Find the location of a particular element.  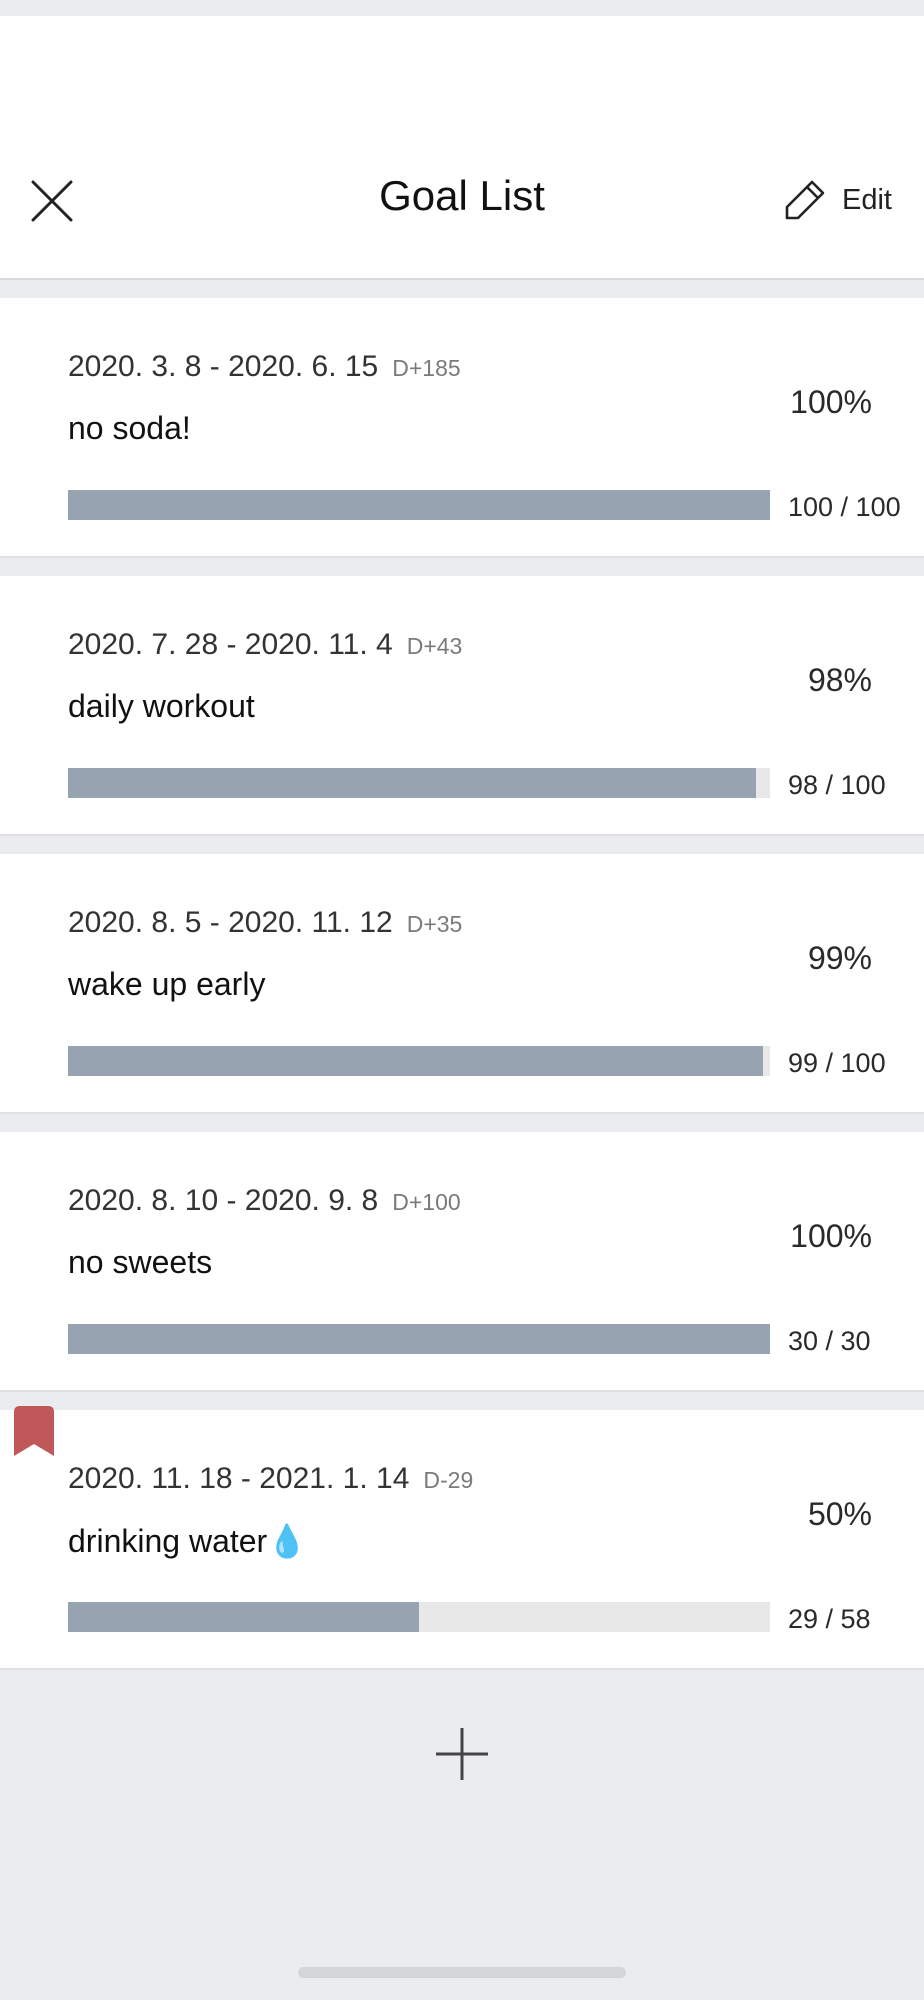

goal-name: drinking water💧 is located at coordinates (188, 1541).